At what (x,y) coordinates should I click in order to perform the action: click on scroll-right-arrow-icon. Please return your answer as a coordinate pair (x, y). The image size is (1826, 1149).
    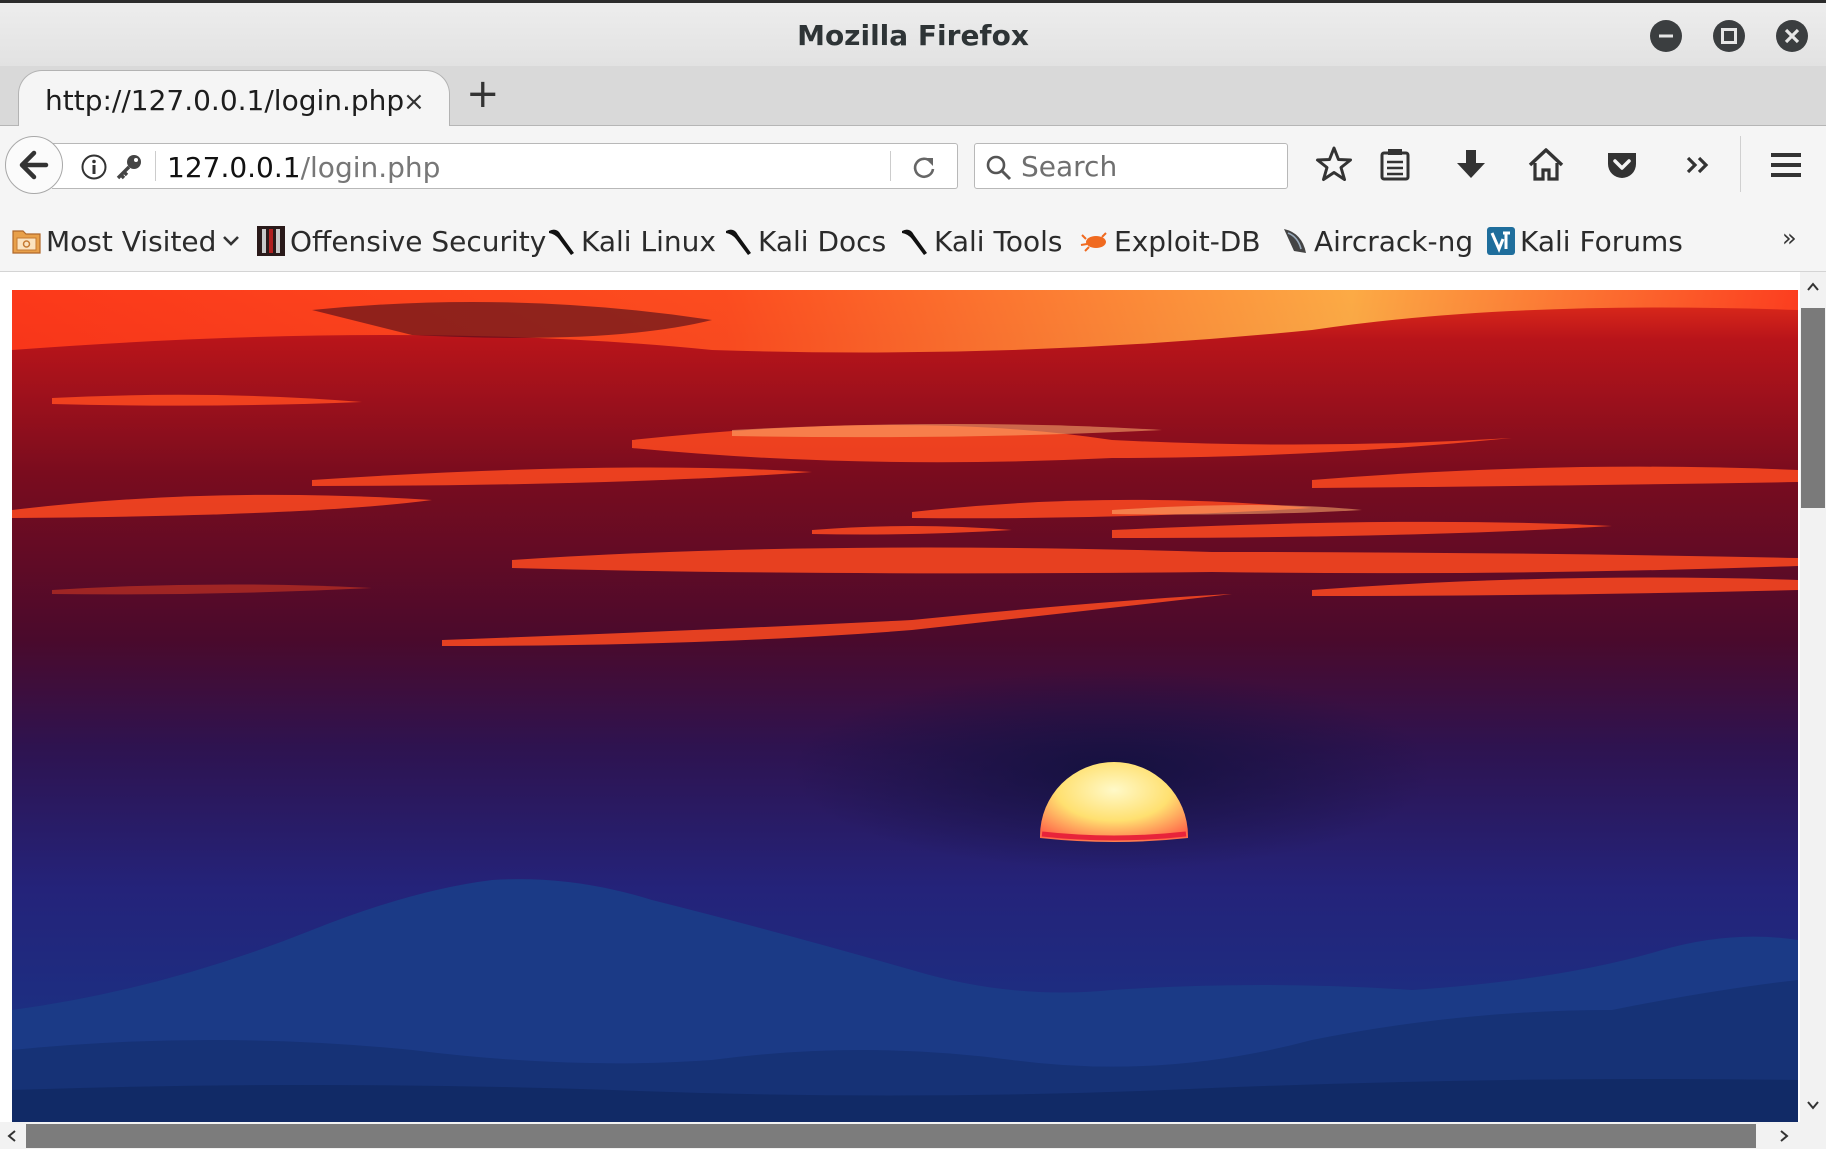
    Looking at the image, I should click on (1784, 1137).